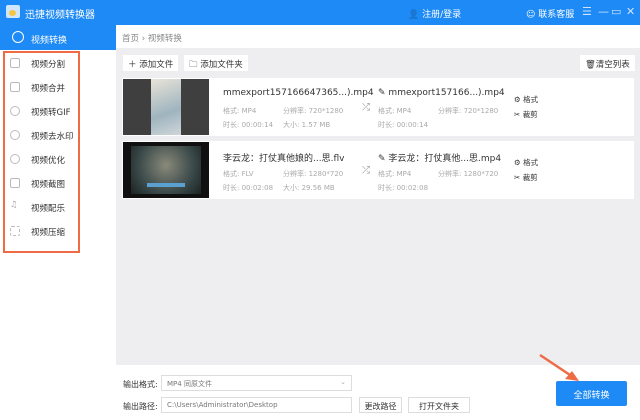 The height and width of the screenshot is (420, 640). What do you see at coordinates (48, 65) in the screenshot?
I see `sidebar-item-label: 视频分割` at bounding box center [48, 65].